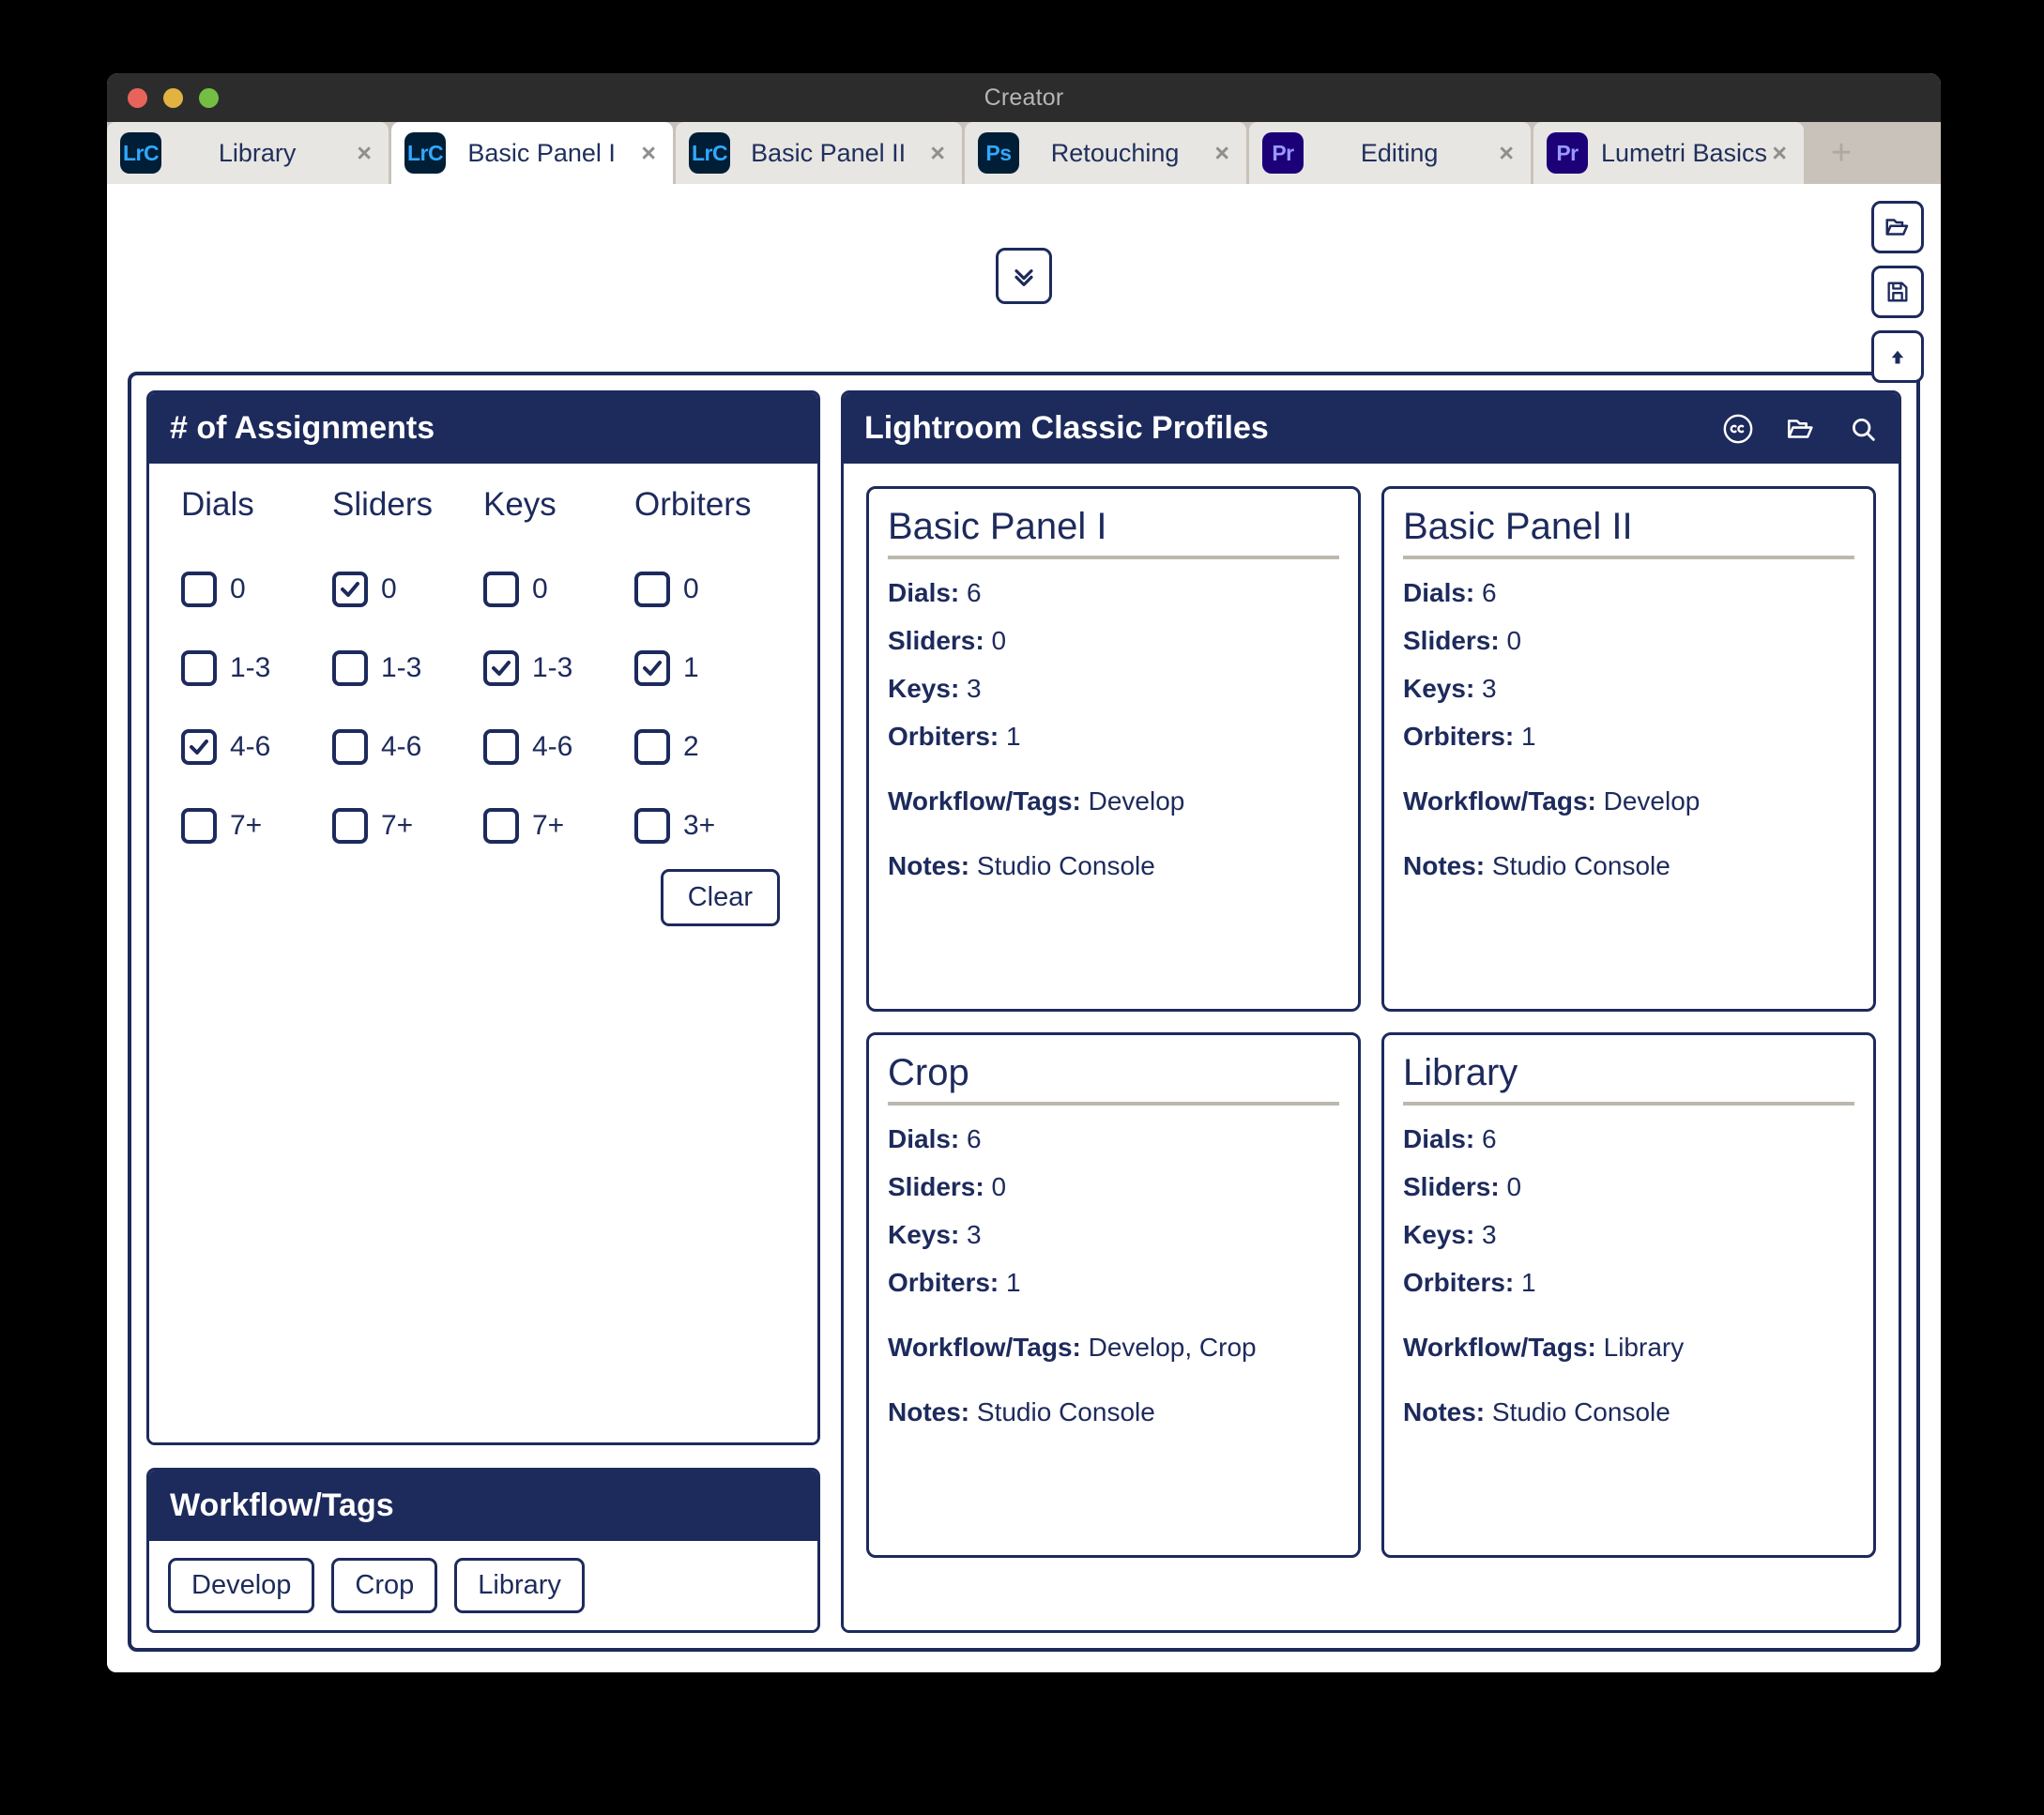 The width and height of the screenshot is (2044, 1815). Describe the element at coordinates (710, 825) in the screenshot. I see `checkbox-row: 3+` at that location.